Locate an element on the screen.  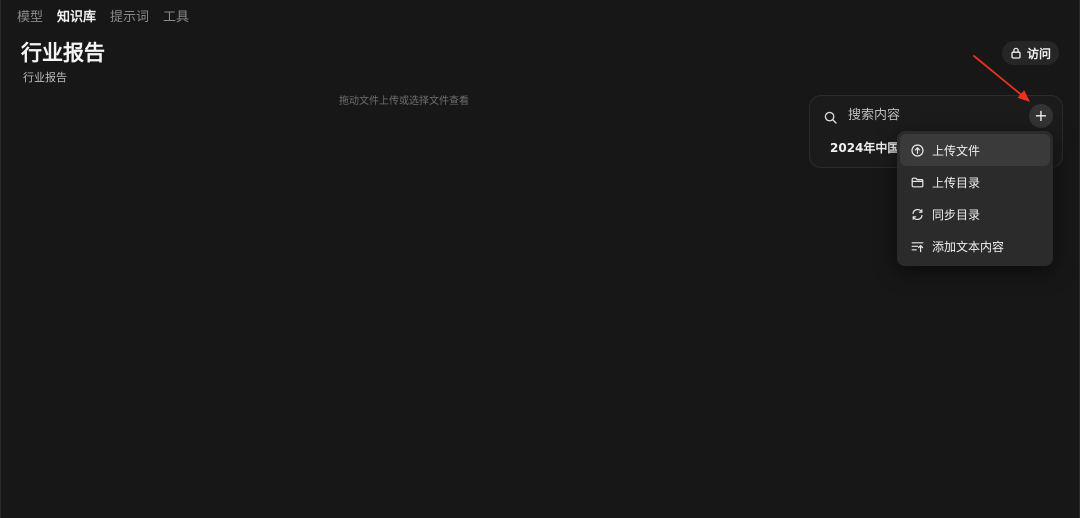
tab-prompts: 提示词 is located at coordinates (129, 18).